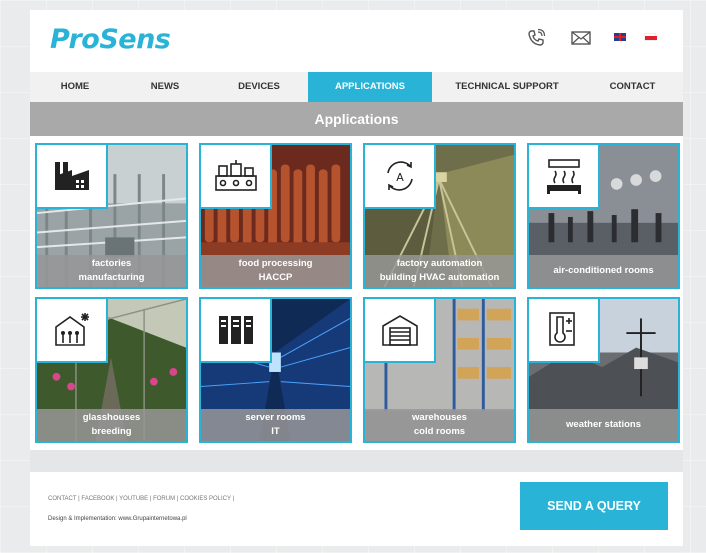  I want to click on phone-icon, so click(536, 38).